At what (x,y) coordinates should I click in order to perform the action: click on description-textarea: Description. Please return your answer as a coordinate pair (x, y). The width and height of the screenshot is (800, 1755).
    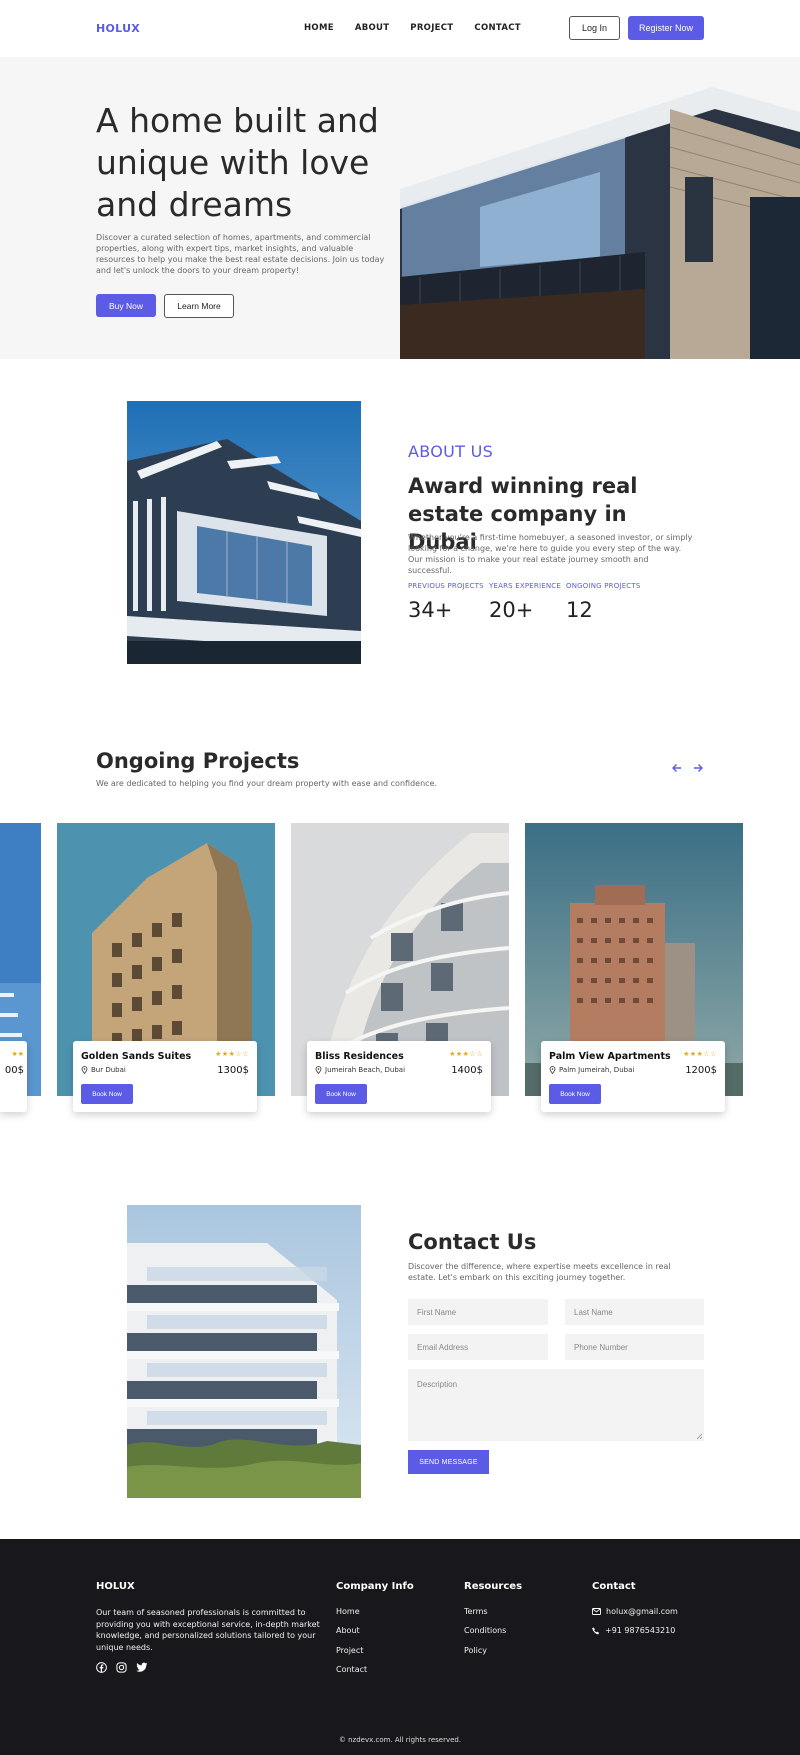
    Looking at the image, I should click on (556, 1405).